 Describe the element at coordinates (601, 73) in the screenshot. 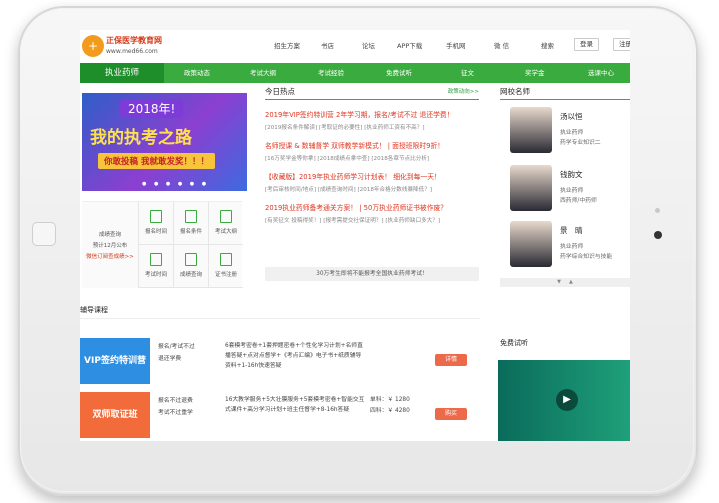

I see `nav-item-course-center: 选课中心` at that location.